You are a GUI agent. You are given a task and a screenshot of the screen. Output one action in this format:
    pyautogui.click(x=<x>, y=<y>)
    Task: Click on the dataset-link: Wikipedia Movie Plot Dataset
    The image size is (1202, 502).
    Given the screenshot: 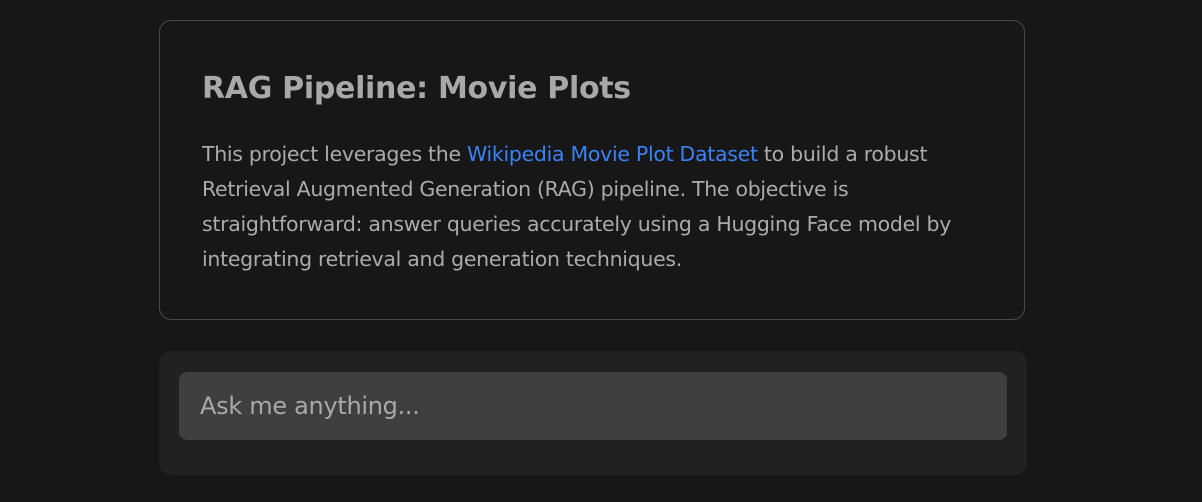 What is the action you would take?
    pyautogui.click(x=612, y=154)
    